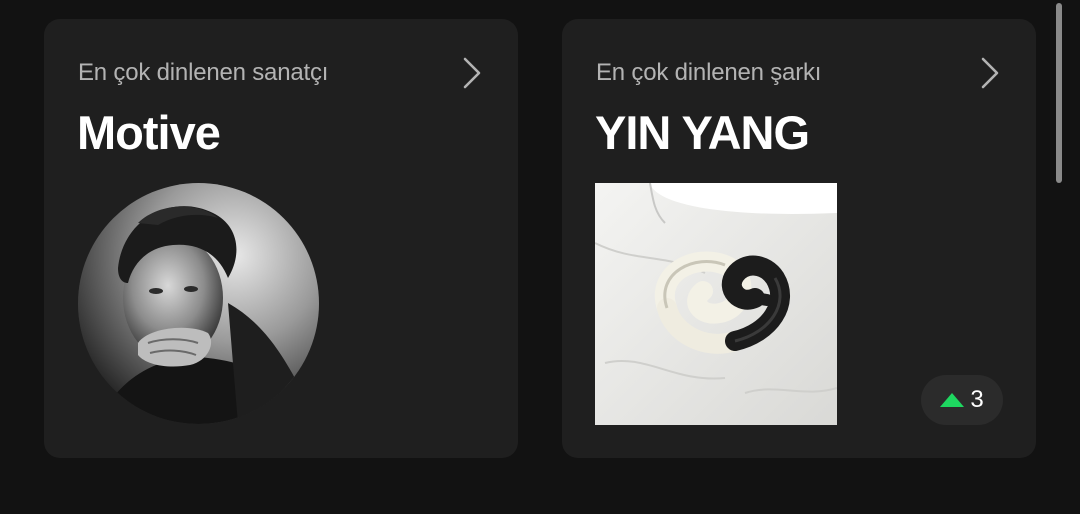 The width and height of the screenshot is (1080, 514). What do you see at coordinates (1059, 93) in the screenshot?
I see `scrollbar-thumb` at bounding box center [1059, 93].